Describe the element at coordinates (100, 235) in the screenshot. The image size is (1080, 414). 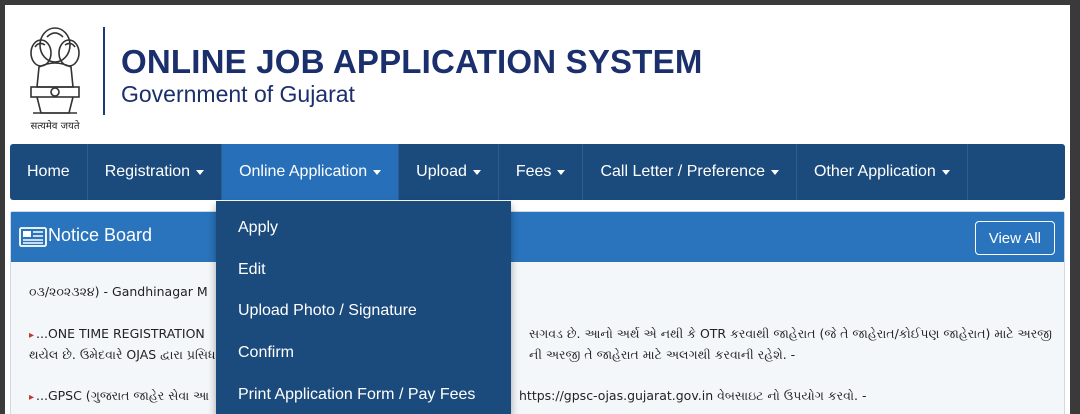
I see `notice-board-title: Notice Board` at that location.